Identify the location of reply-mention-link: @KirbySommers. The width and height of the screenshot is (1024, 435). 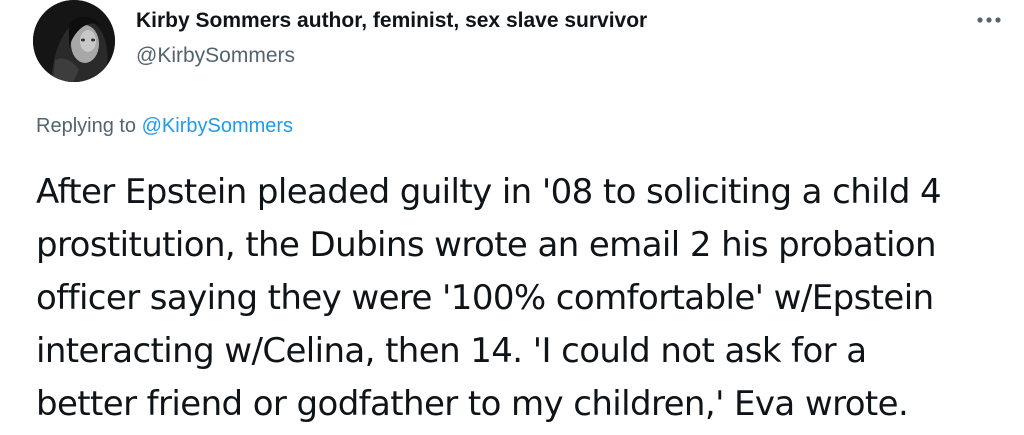
(217, 126).